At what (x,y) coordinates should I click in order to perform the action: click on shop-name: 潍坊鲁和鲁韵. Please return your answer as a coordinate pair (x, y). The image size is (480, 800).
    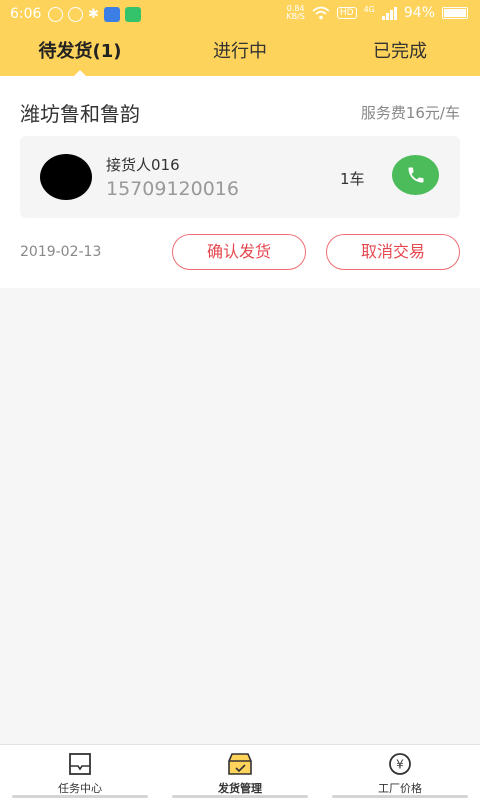
    Looking at the image, I should click on (80, 114).